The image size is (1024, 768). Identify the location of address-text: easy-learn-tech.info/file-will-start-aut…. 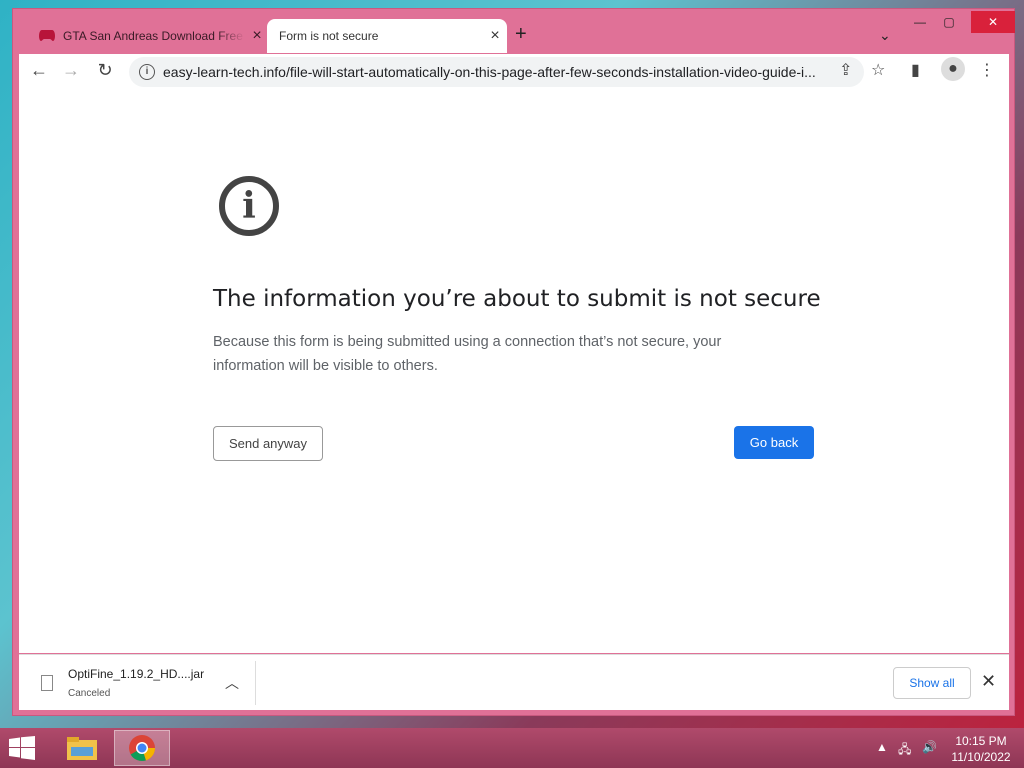
(489, 72).